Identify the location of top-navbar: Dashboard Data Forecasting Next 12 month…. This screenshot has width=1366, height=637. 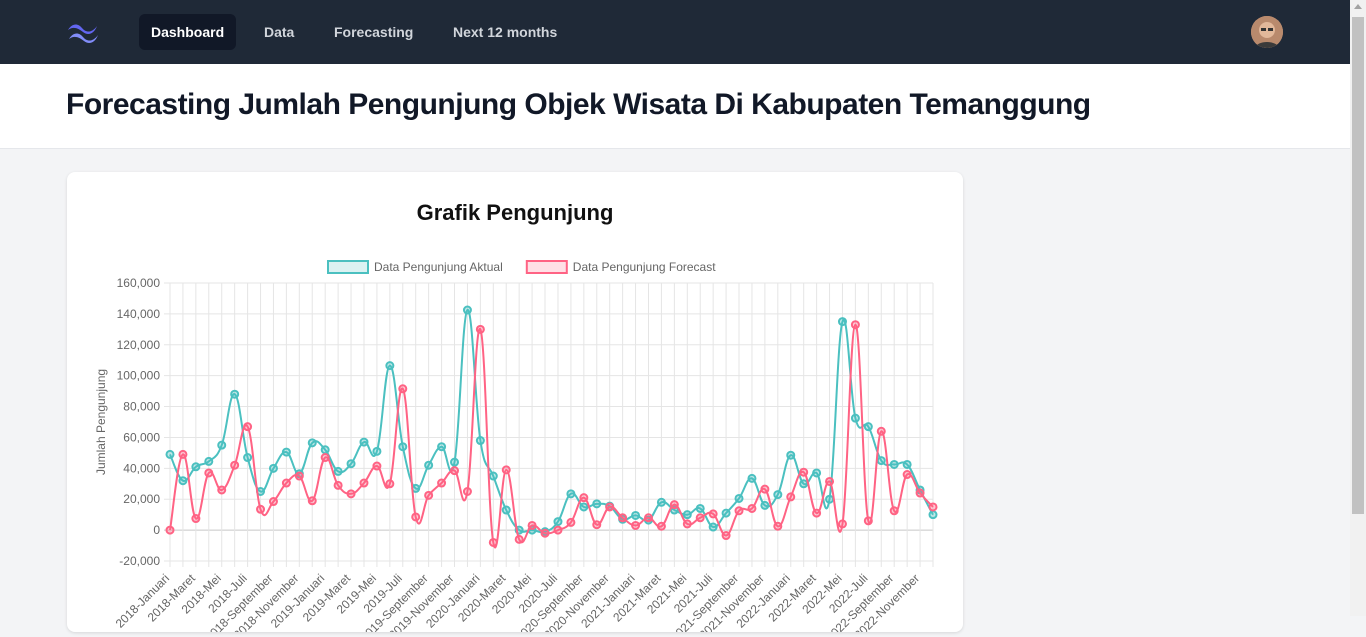
(675, 32).